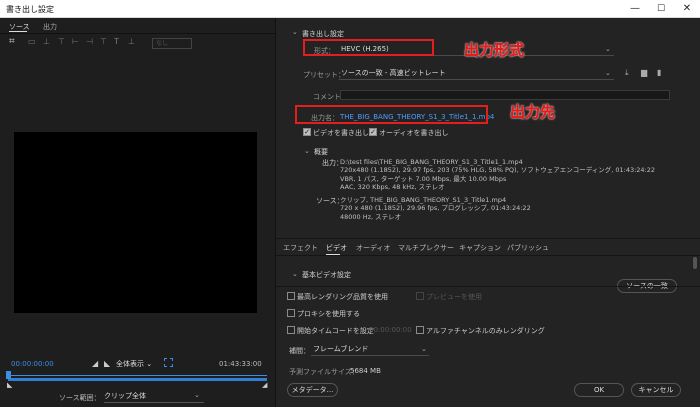 The width and height of the screenshot is (700, 407). Describe the element at coordinates (154, 397) in the screenshot. I see `source-range-select: クリップ全体` at that location.